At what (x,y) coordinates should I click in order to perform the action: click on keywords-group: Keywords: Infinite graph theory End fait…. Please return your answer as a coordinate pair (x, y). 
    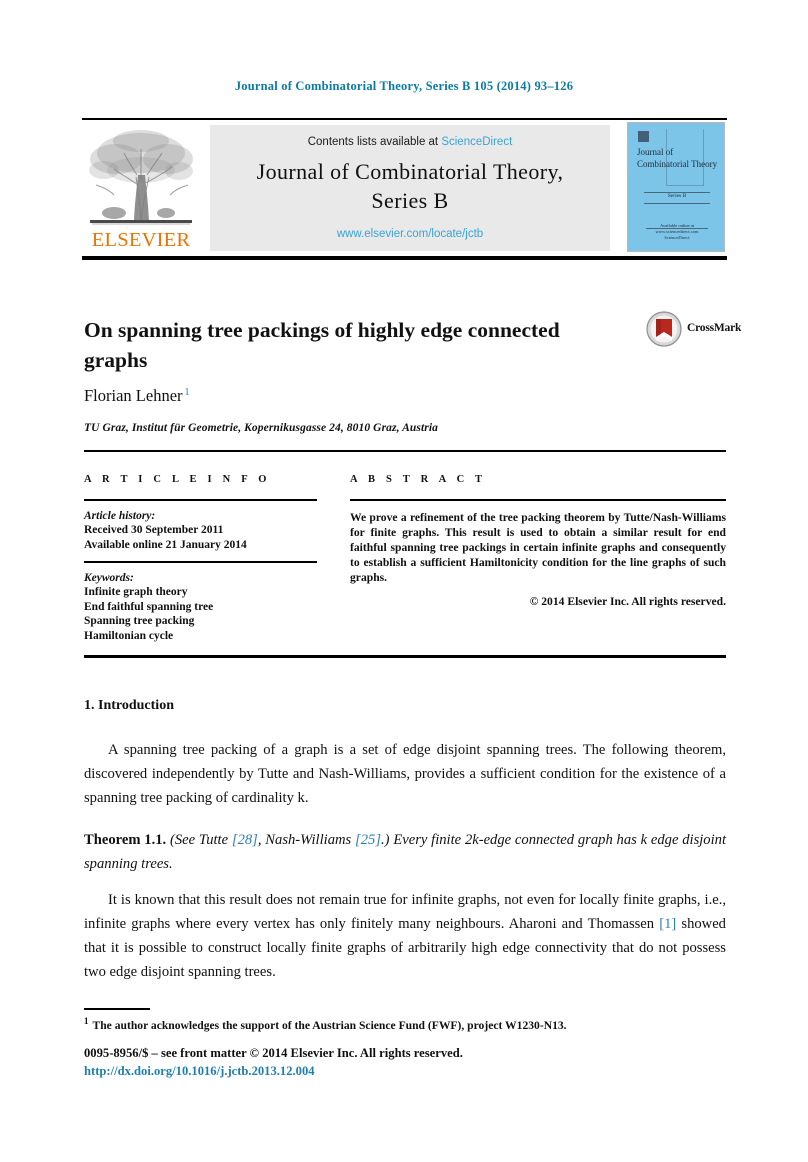
    Looking at the image, I should click on (200, 607).